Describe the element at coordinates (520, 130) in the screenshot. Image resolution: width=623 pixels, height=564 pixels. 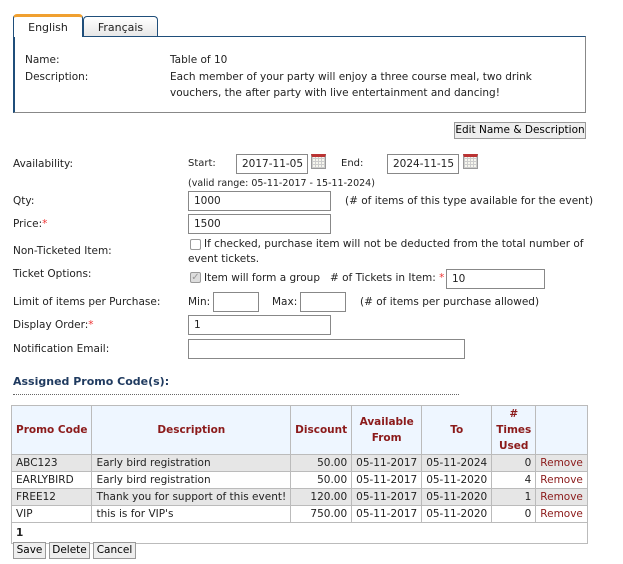
I see `edit-name-description-button: Edit Name & Description` at that location.